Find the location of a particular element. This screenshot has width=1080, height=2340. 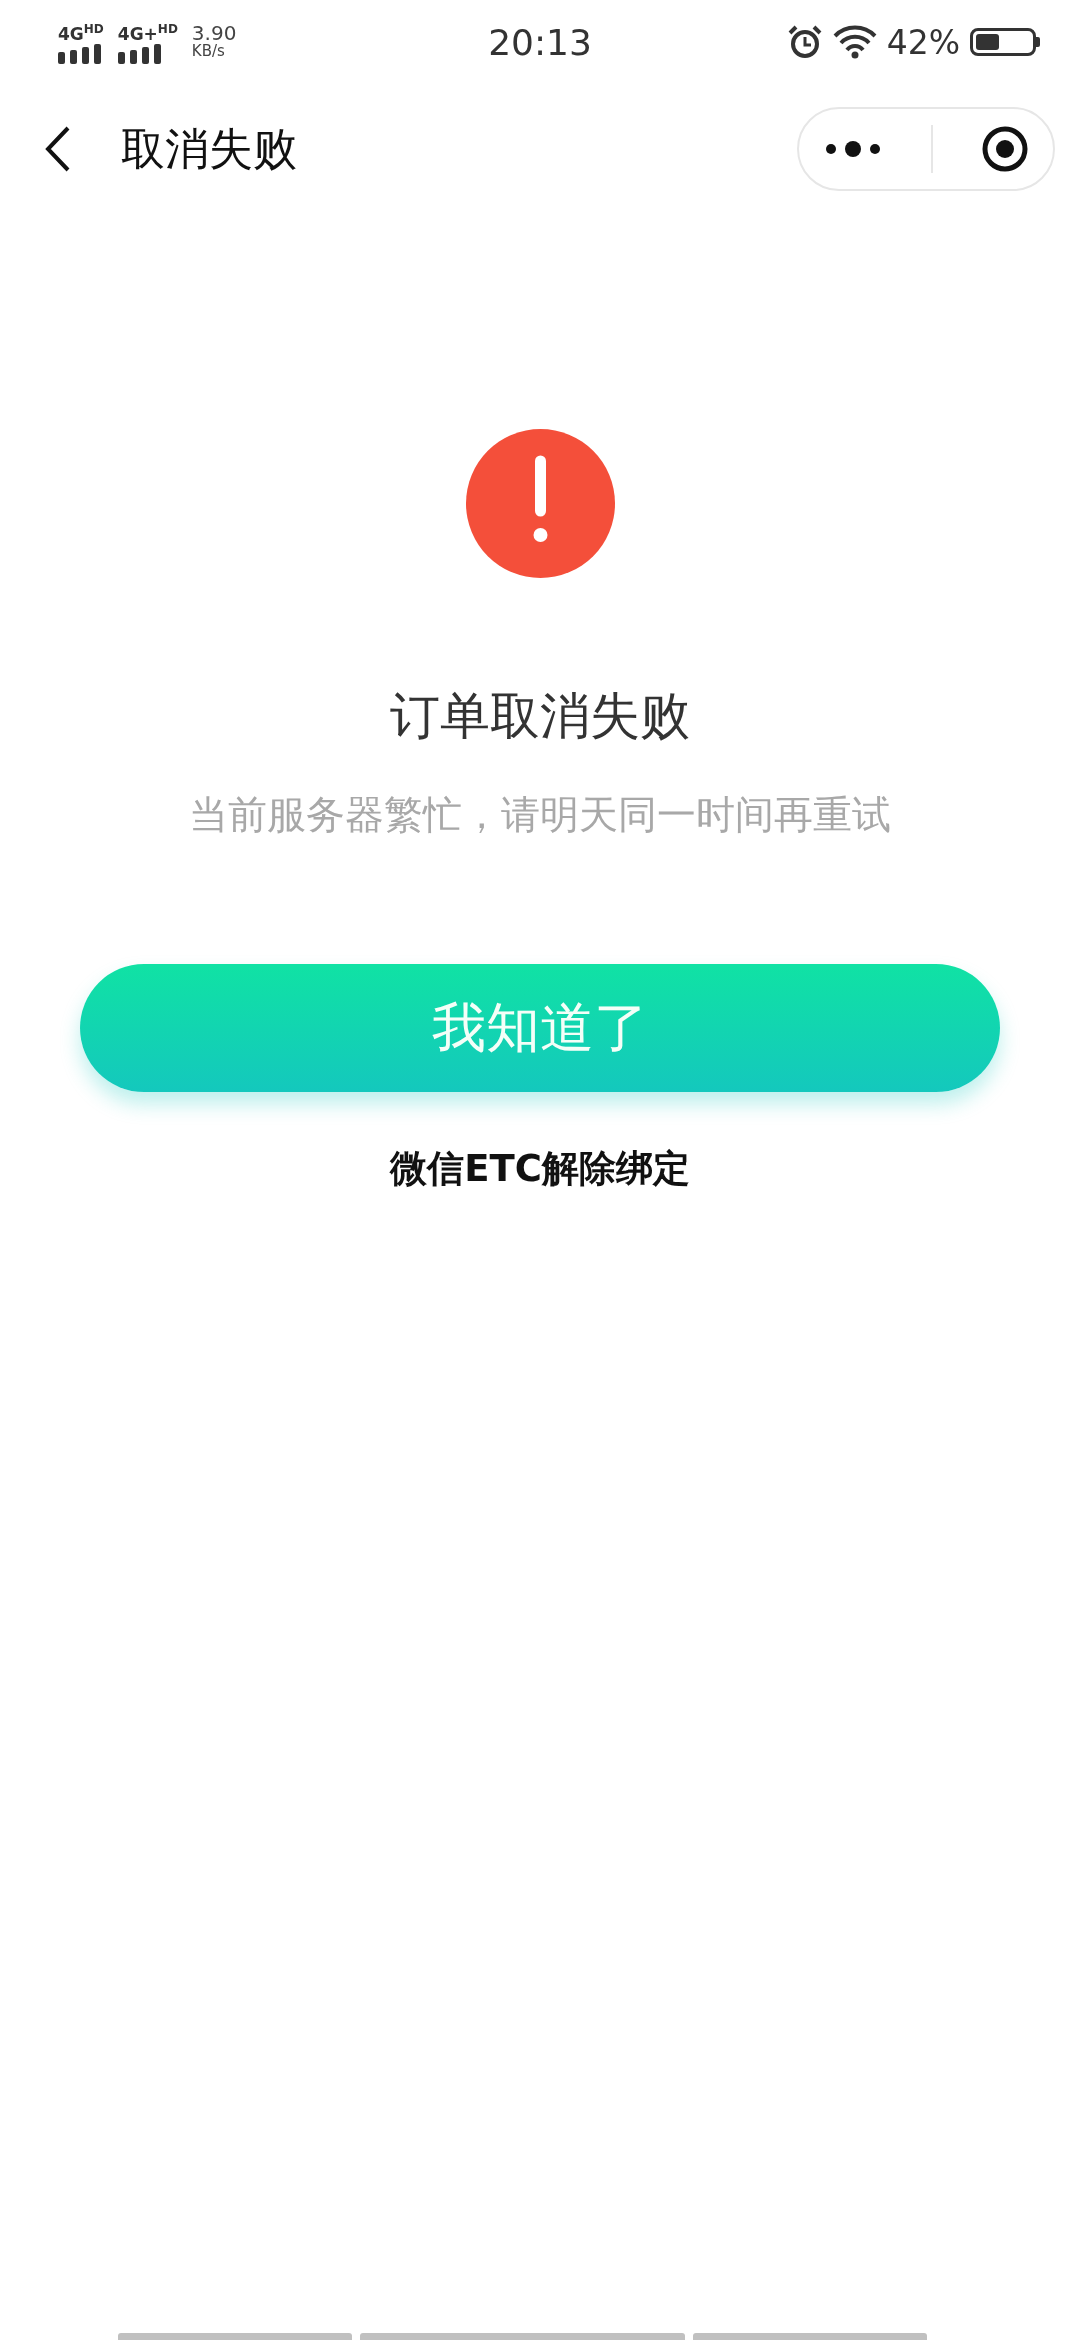

speed-unit: KB/s is located at coordinates (208, 51).